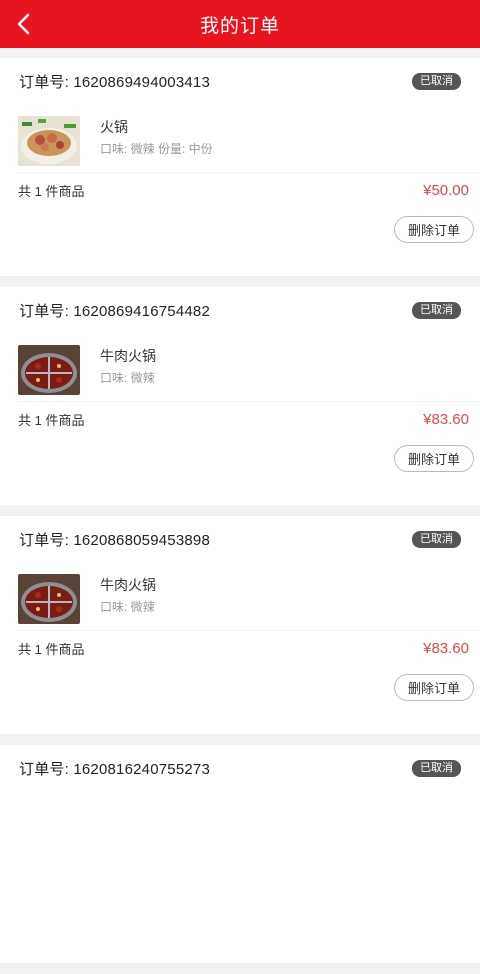 The height and width of the screenshot is (974, 480). What do you see at coordinates (240, 81) in the screenshot?
I see `order-header: 订单号: 1620869494003413 已取消` at bounding box center [240, 81].